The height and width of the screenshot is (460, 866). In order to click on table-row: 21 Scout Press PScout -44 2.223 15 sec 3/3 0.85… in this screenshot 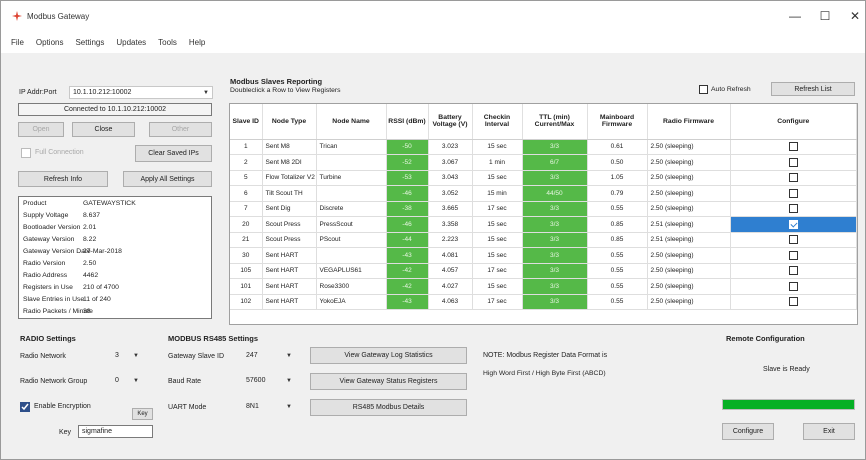, I will do `click(543, 240)`.